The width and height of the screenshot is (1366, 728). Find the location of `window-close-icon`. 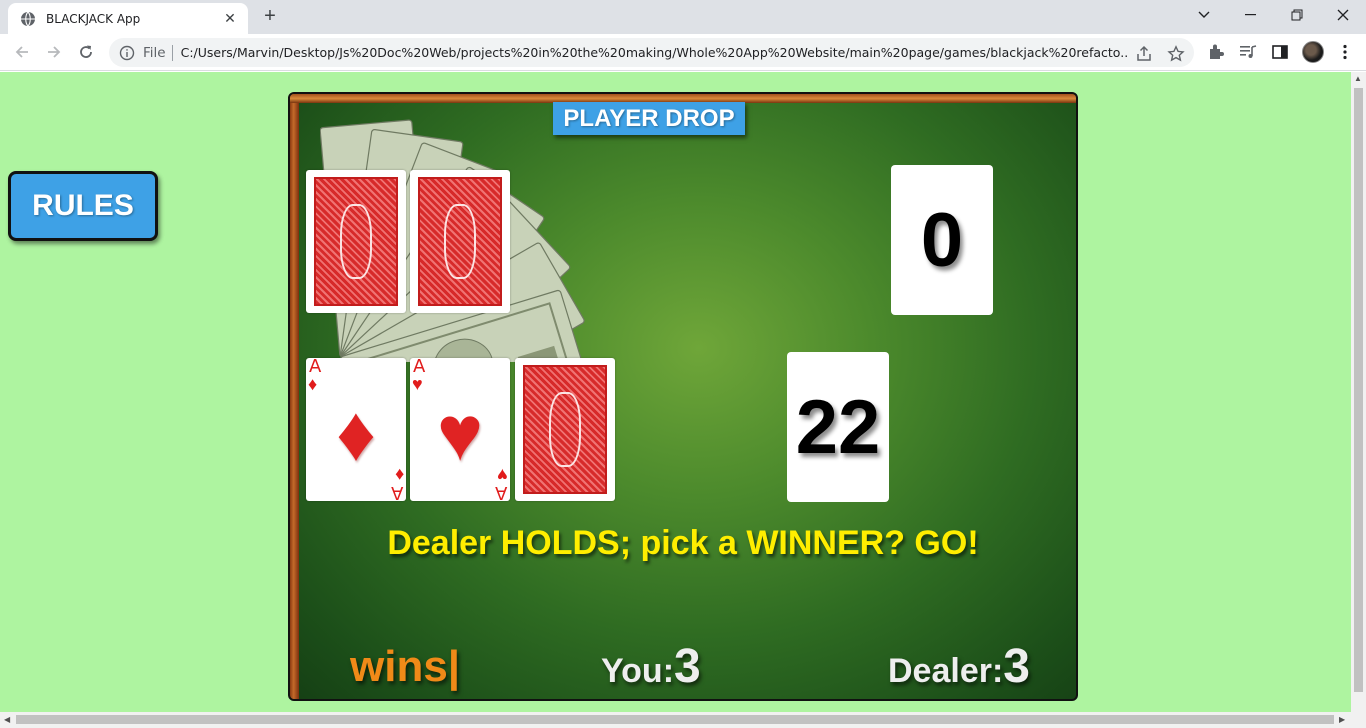

window-close-icon is located at coordinates (1343, 15).